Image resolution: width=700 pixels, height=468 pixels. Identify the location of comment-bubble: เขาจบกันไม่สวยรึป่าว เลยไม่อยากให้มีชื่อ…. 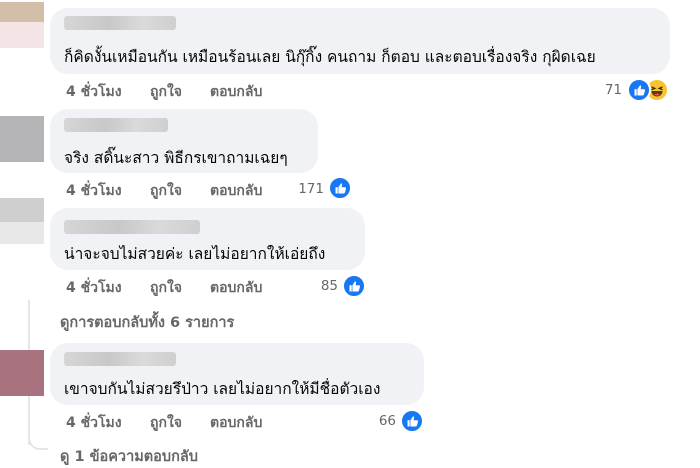
(237, 374).